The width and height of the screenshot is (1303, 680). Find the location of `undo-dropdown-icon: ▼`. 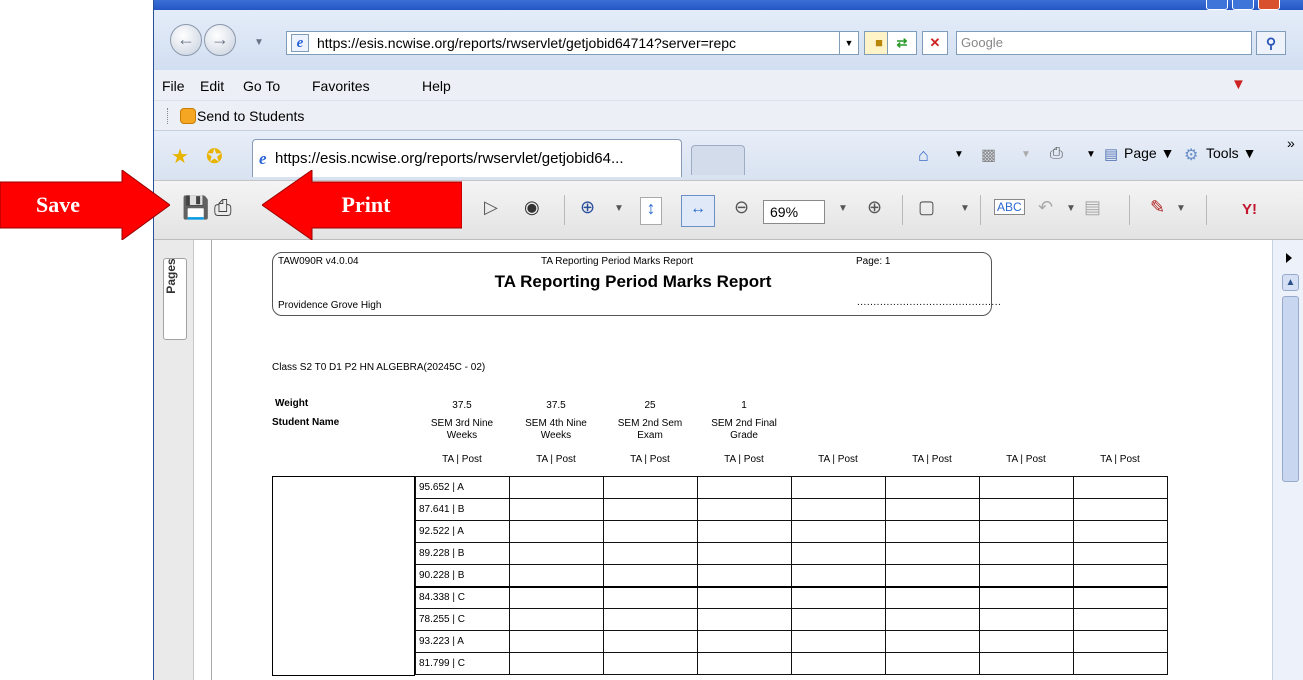

undo-dropdown-icon: ▼ is located at coordinates (1071, 208).